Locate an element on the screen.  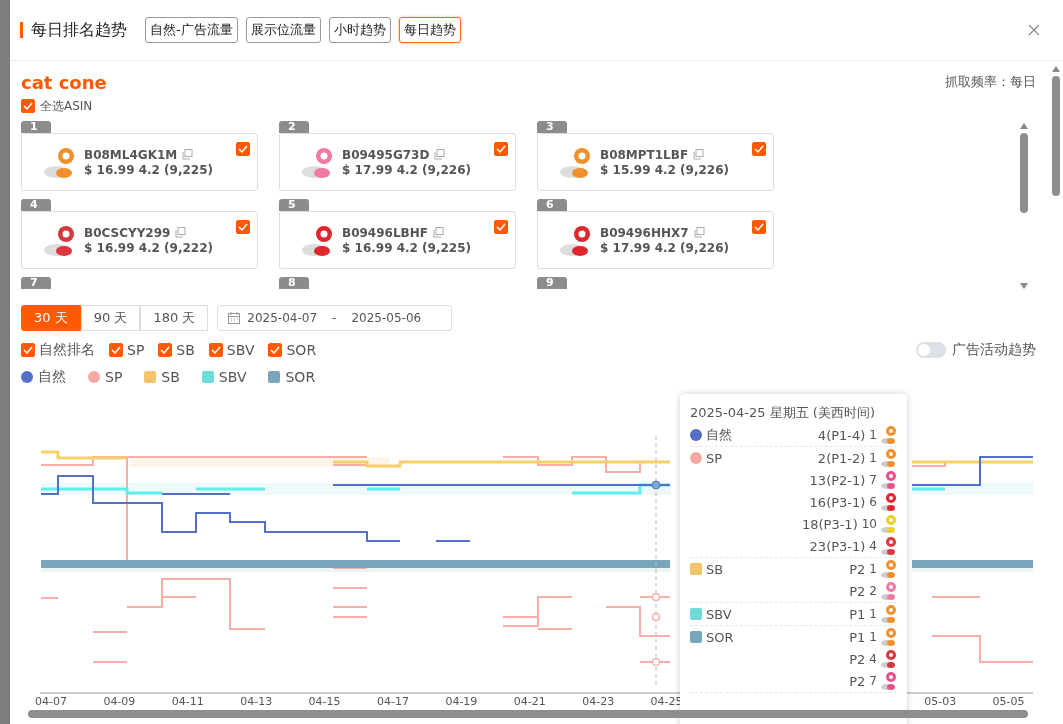
axis-label: 04-23 is located at coordinates (598, 701).